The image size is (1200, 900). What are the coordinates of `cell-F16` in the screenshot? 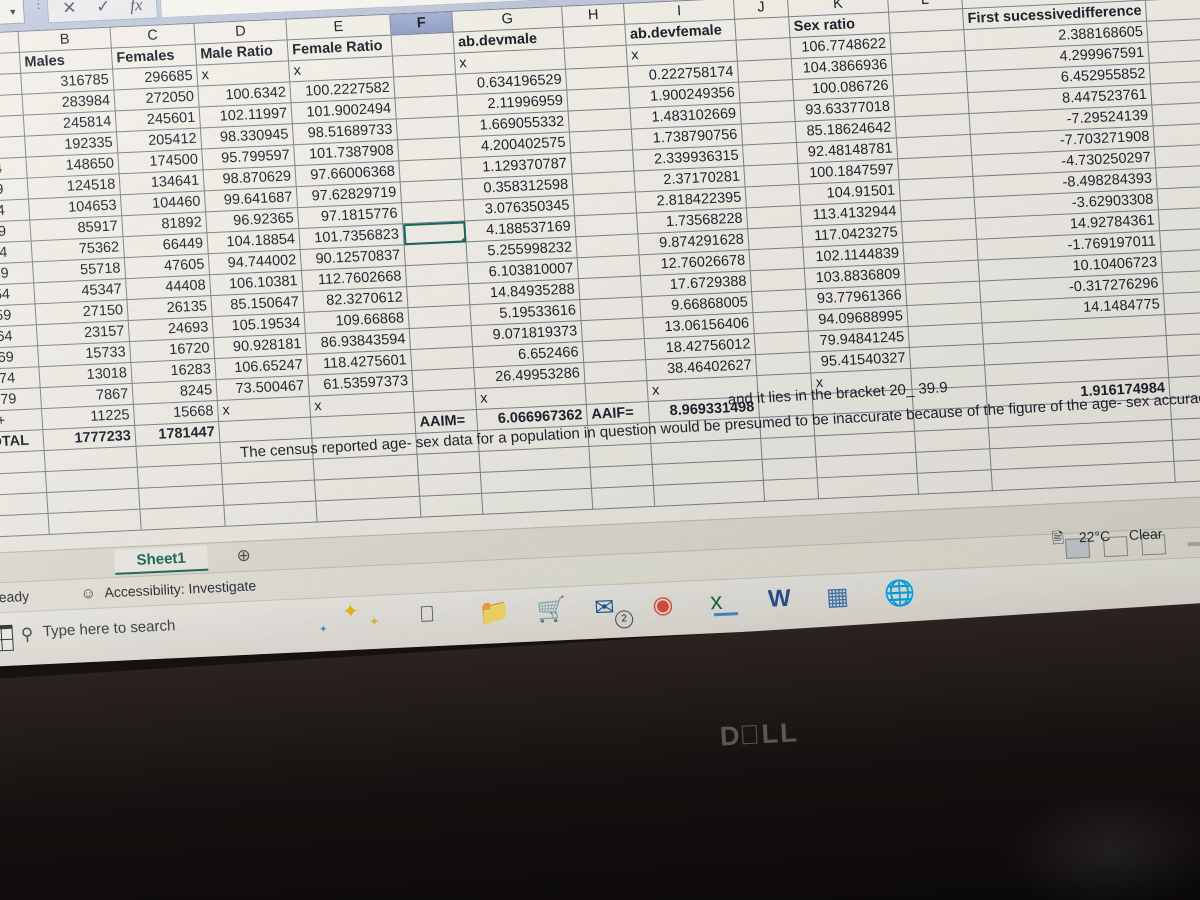 It's located at (442, 358).